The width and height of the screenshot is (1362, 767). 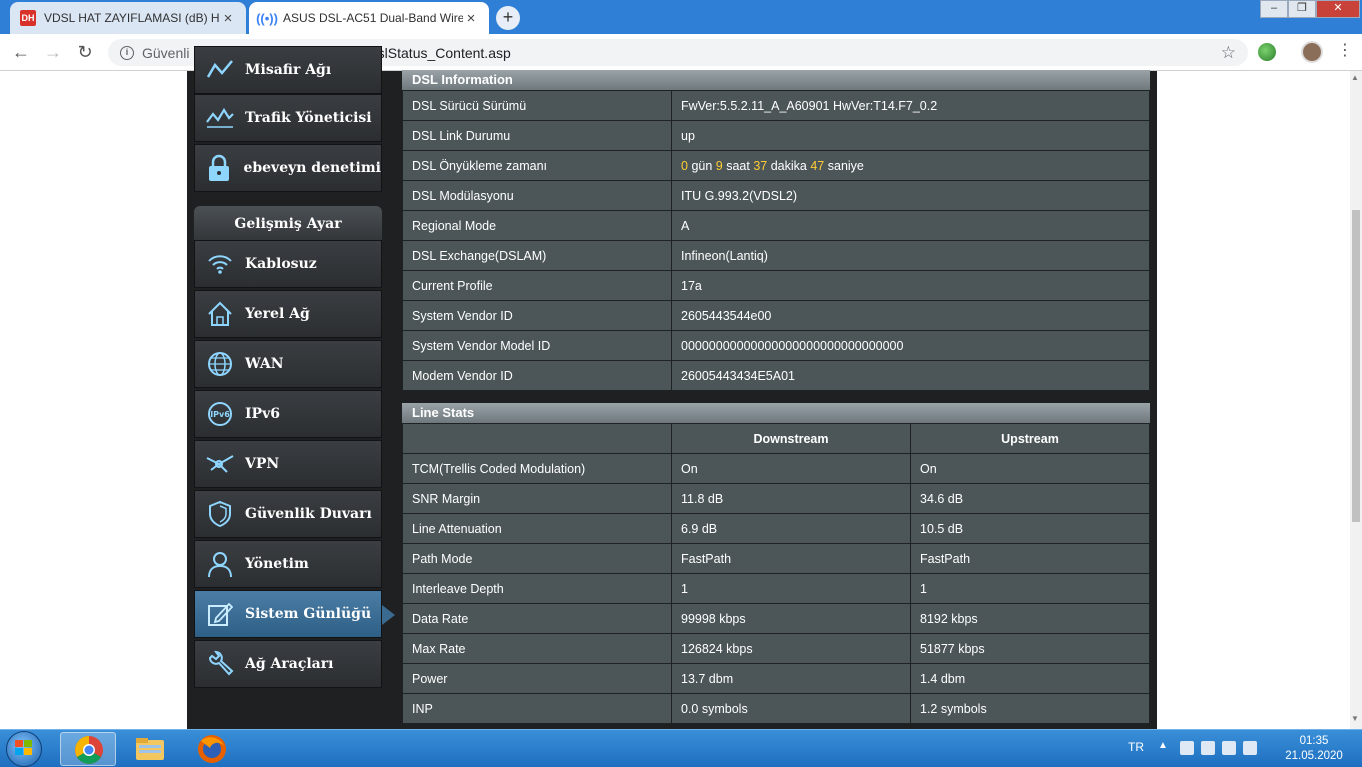 What do you see at coordinates (1274, 9) in the screenshot?
I see `minimize-button: –` at bounding box center [1274, 9].